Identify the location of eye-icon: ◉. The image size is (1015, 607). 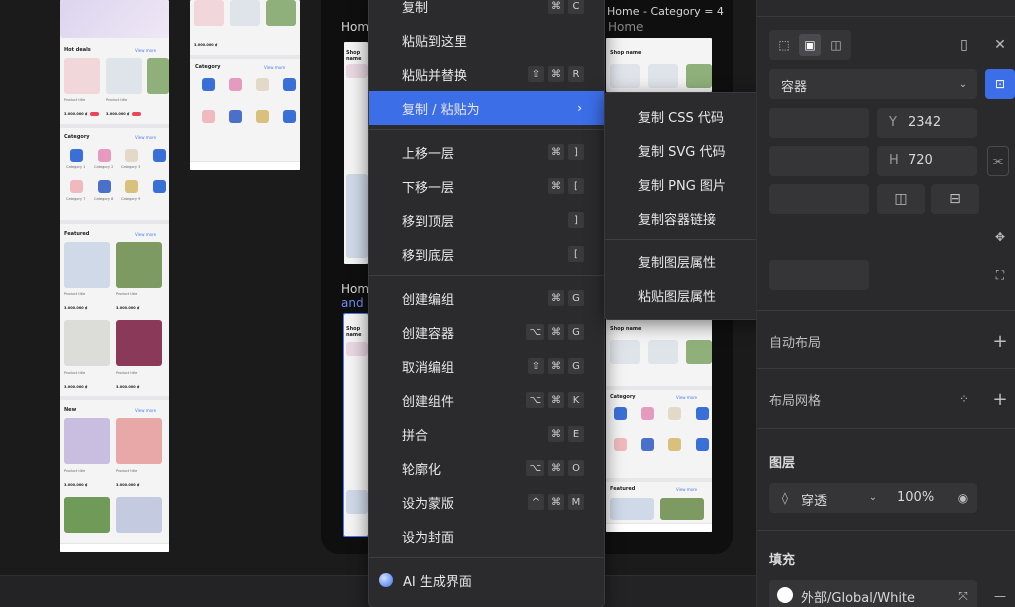
(963, 498).